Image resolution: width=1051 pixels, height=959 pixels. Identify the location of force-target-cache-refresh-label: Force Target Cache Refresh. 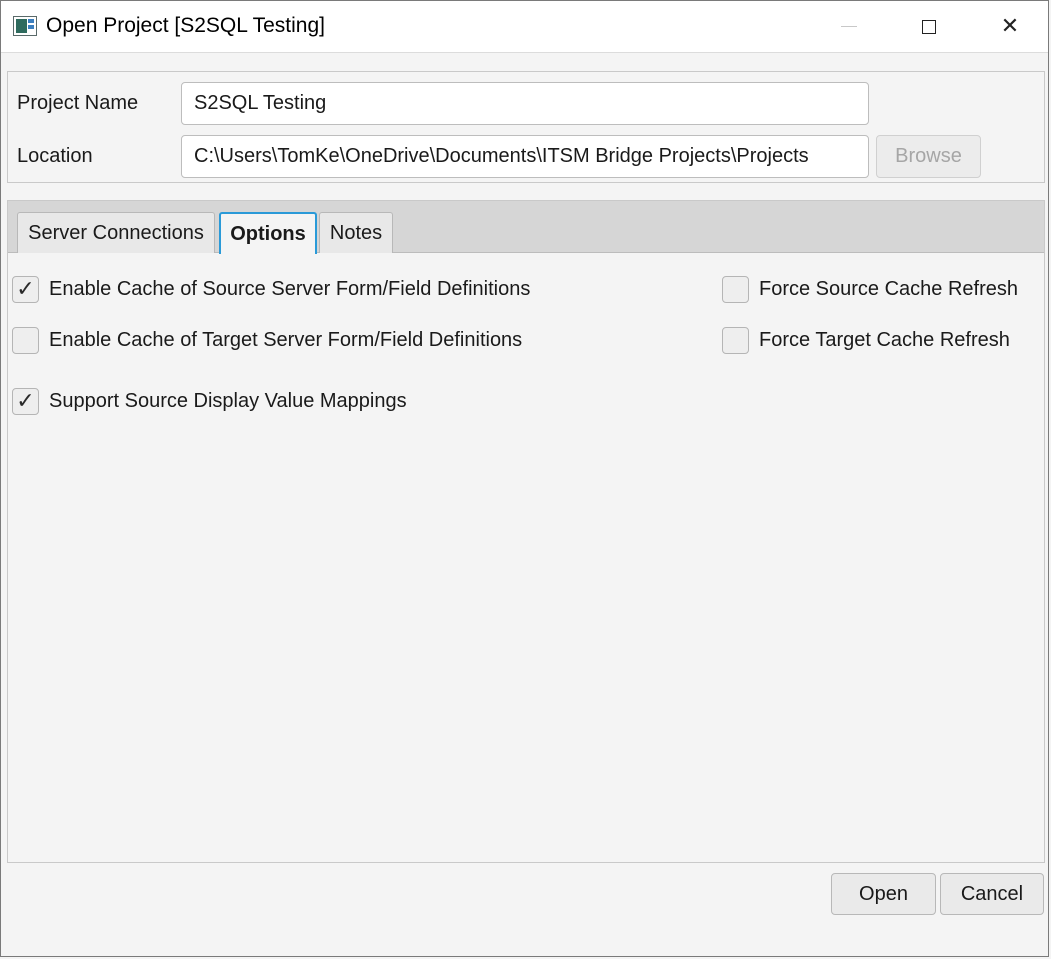
(884, 340).